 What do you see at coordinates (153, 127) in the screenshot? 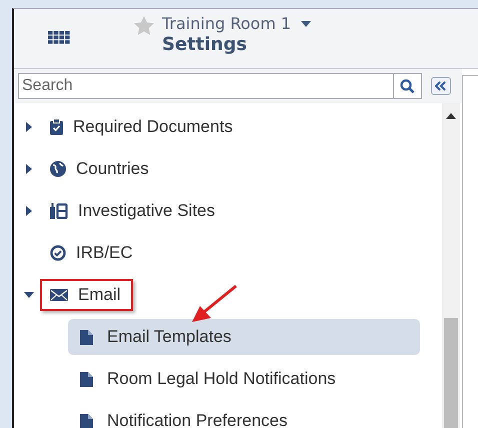
I see `tree-item: Required Documents` at bounding box center [153, 127].